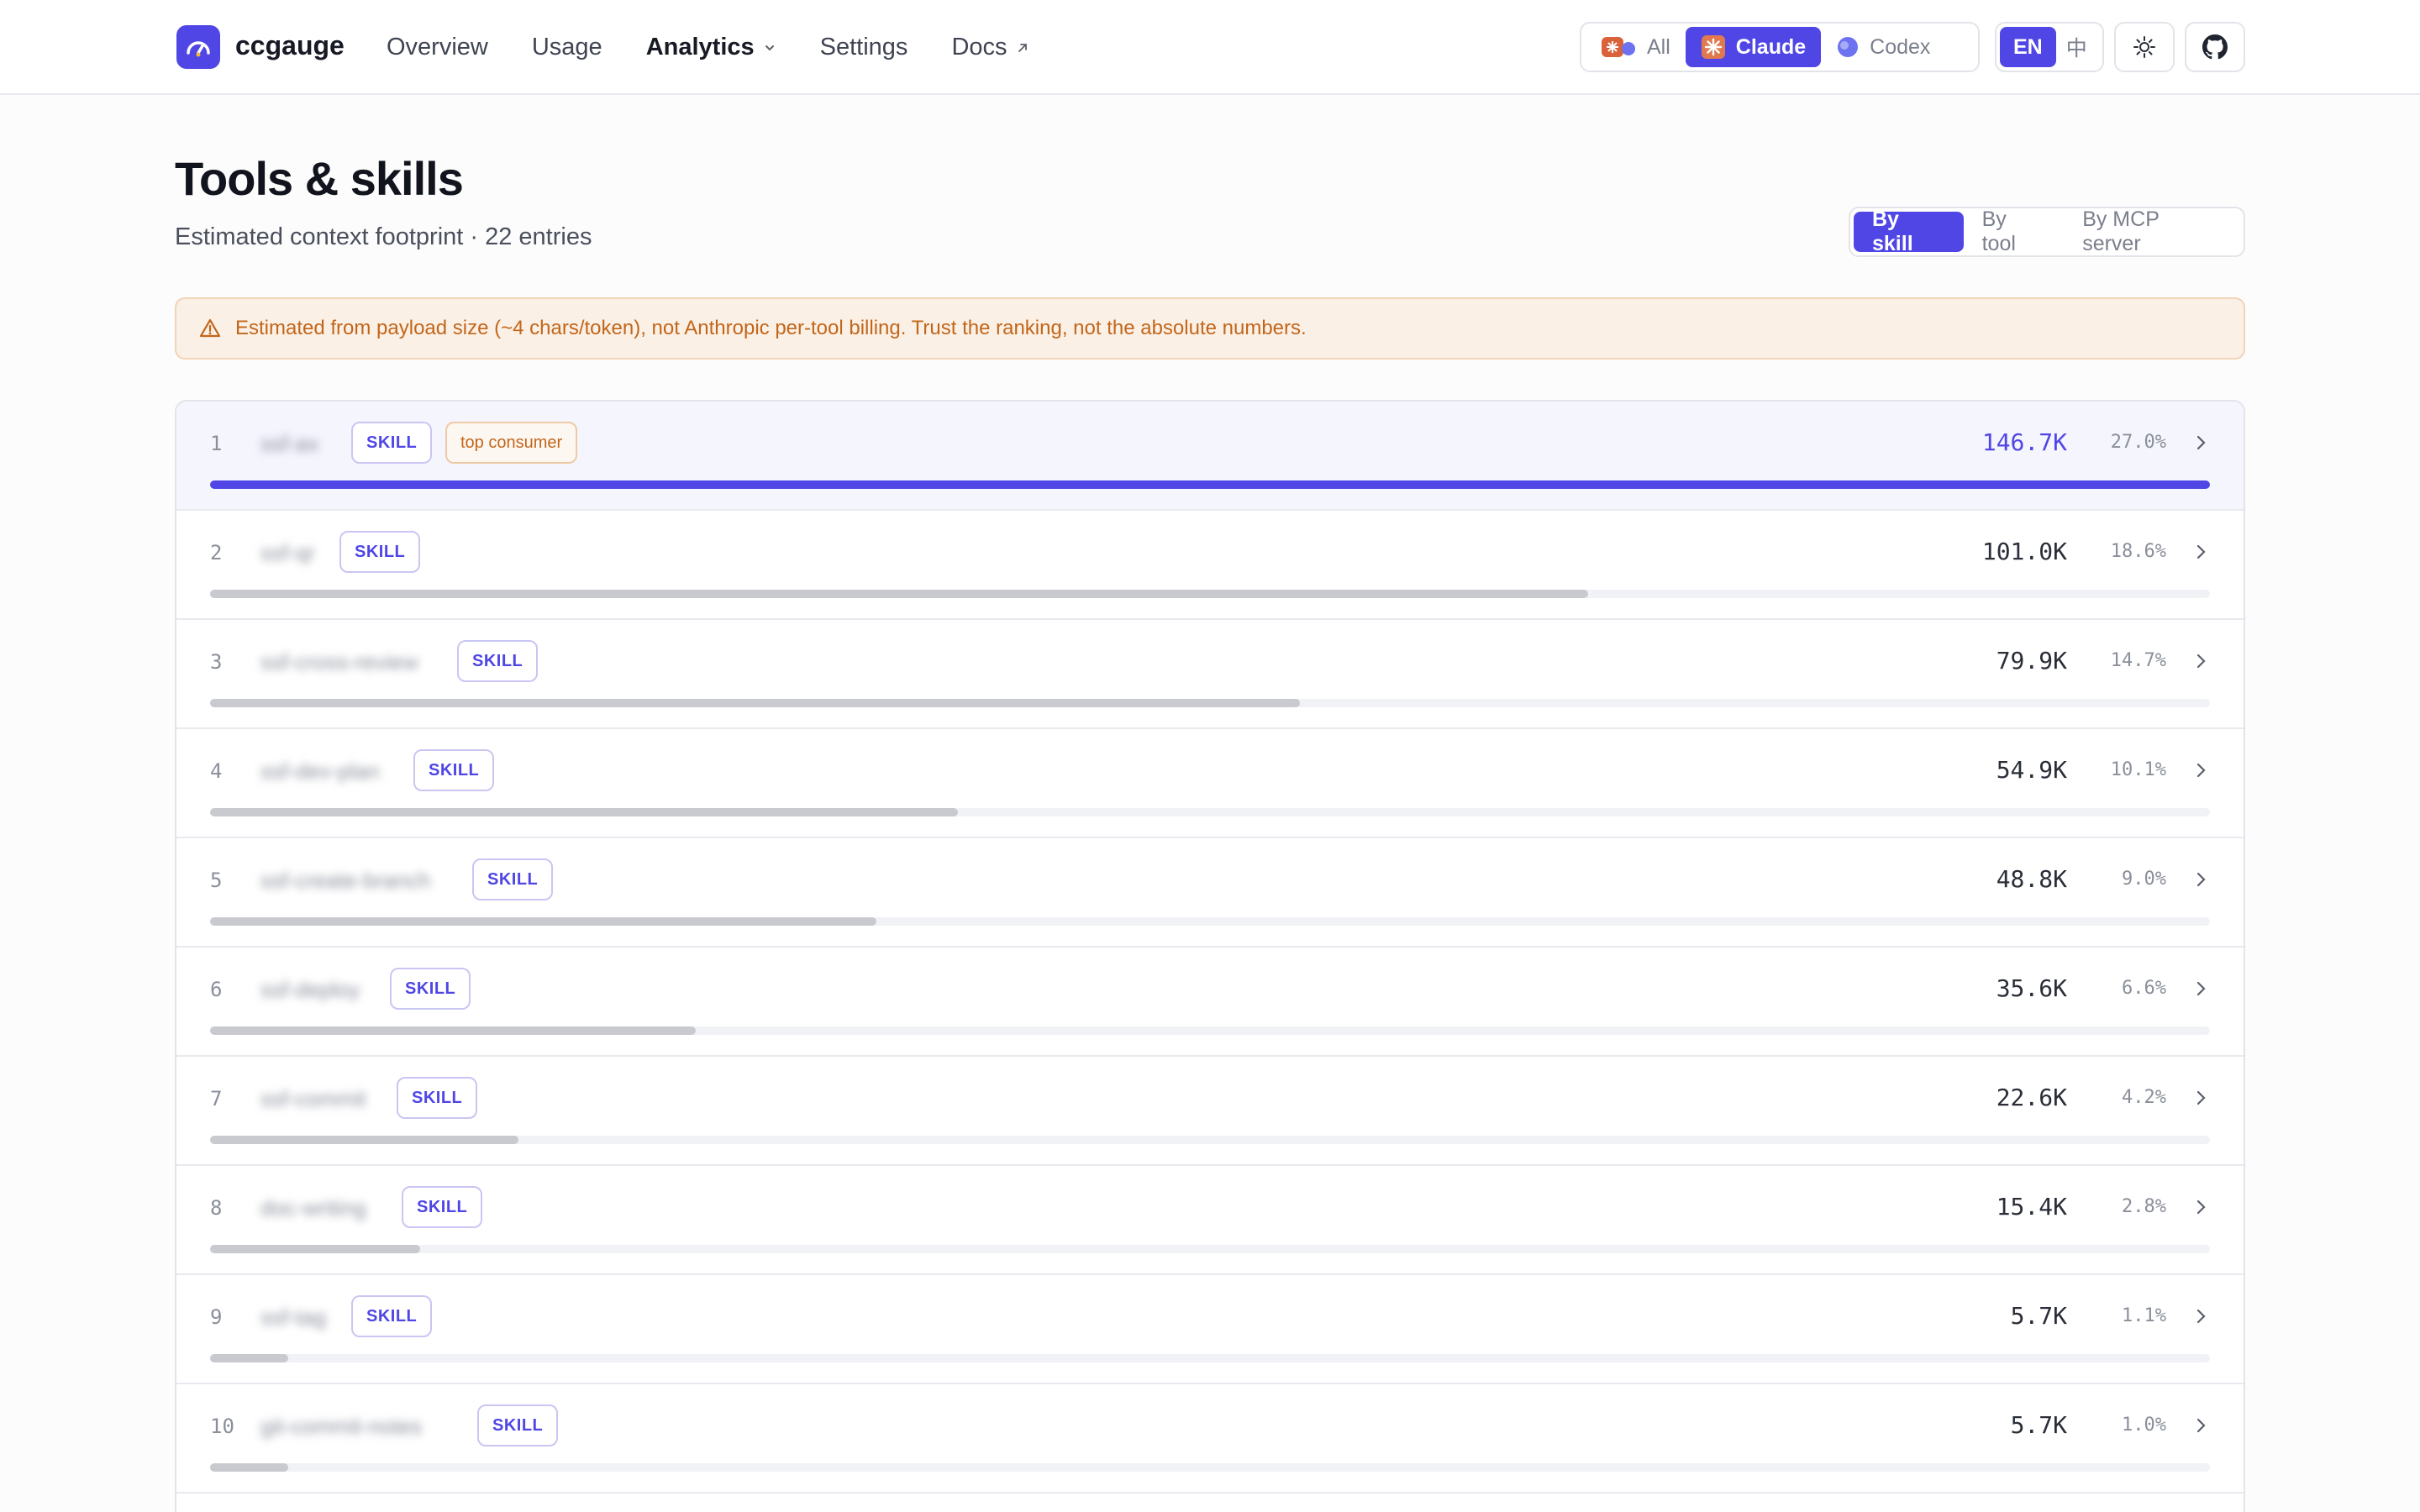 The width and height of the screenshot is (2420, 1512). I want to click on list-item: 10 git-commit-notes SKILL 5.7K 1.0%, so click(1210, 1439).